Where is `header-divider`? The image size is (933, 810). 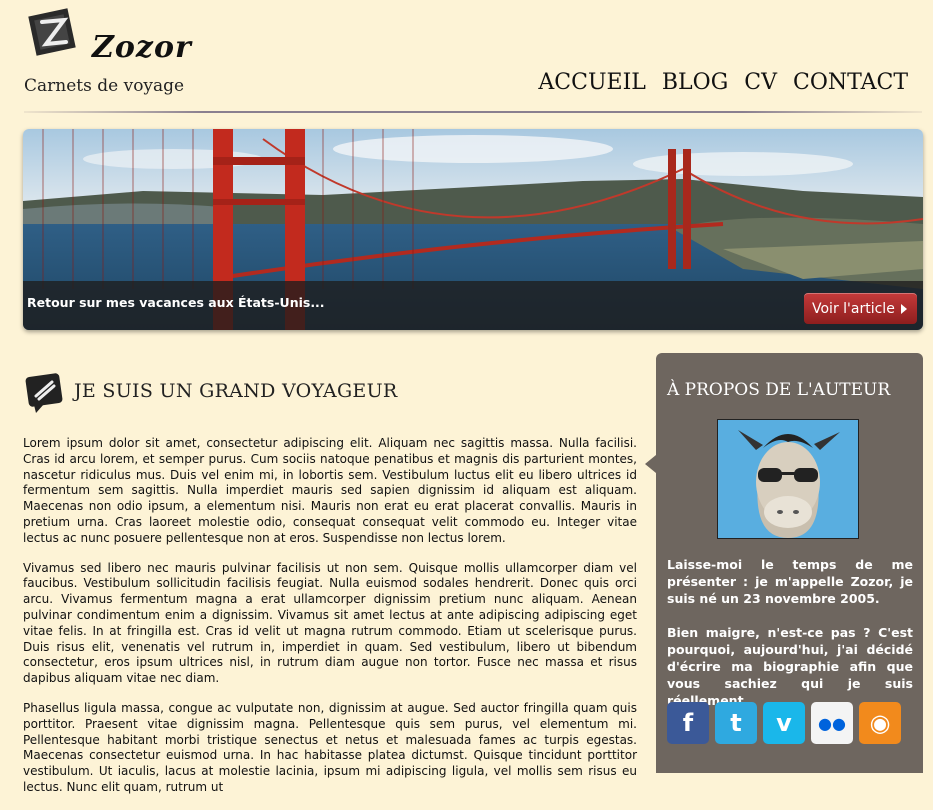
header-divider is located at coordinates (473, 112).